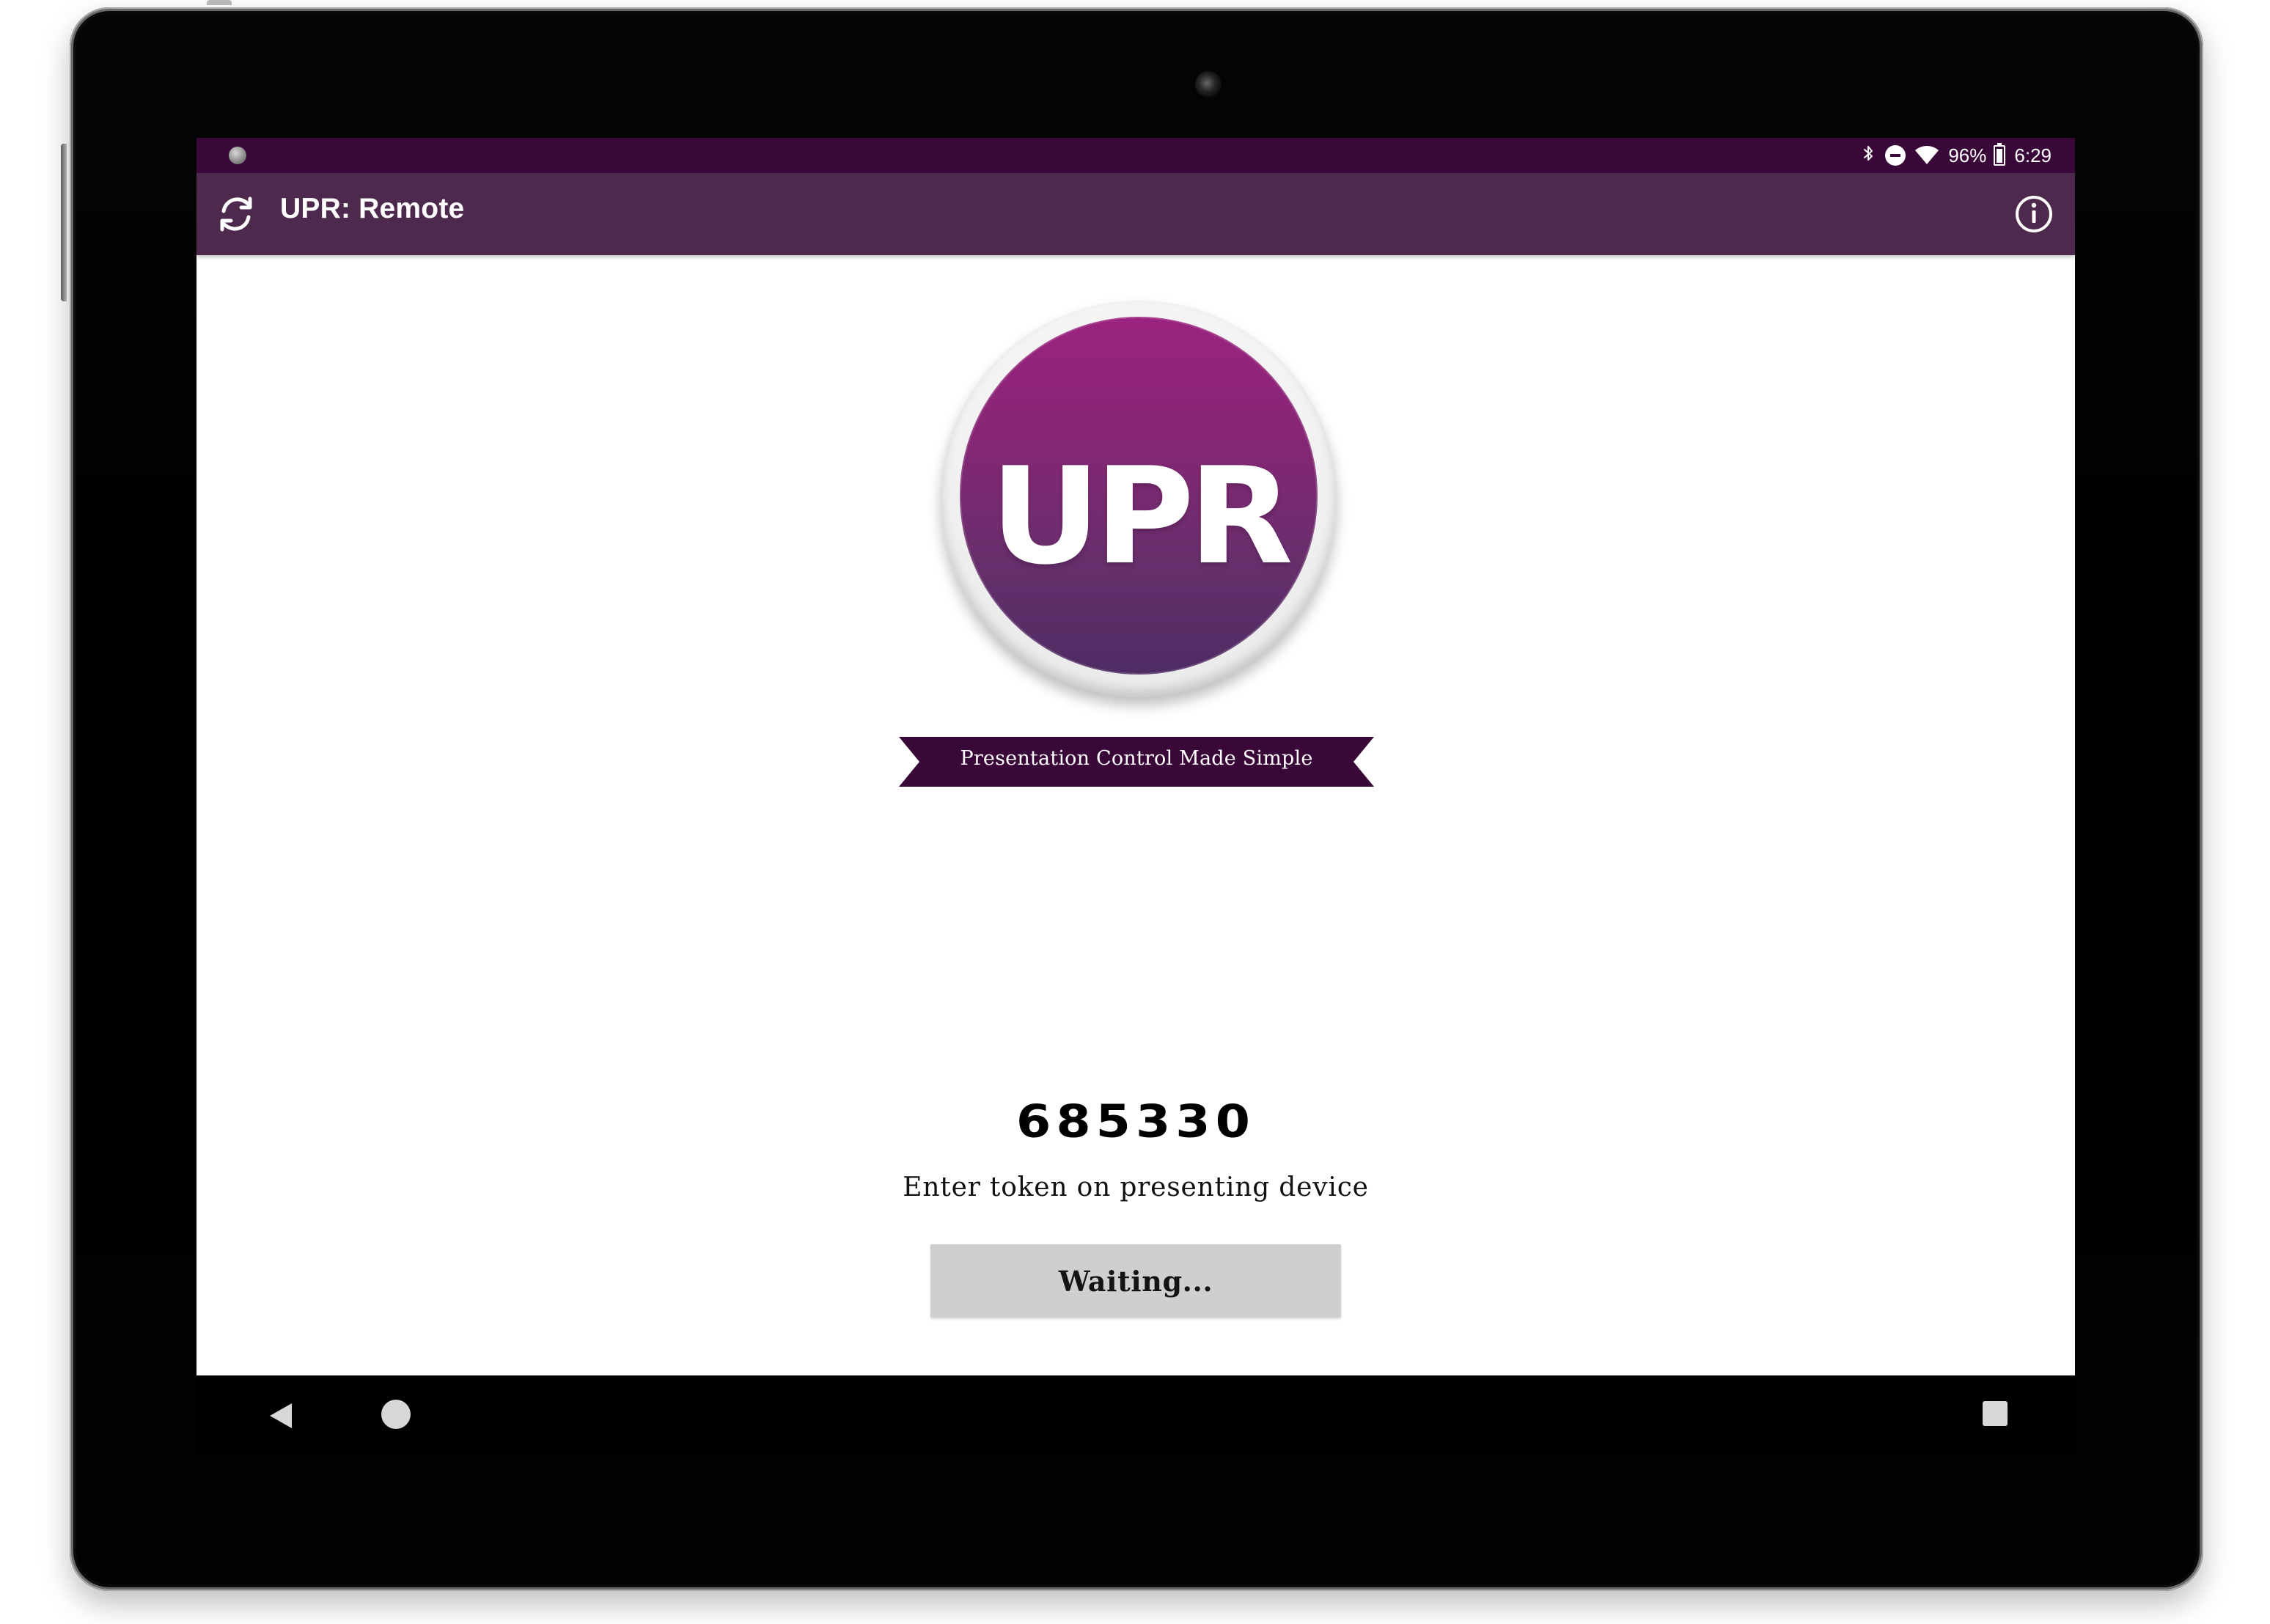 The image size is (2270, 1624). I want to click on refresh-icon, so click(236, 214).